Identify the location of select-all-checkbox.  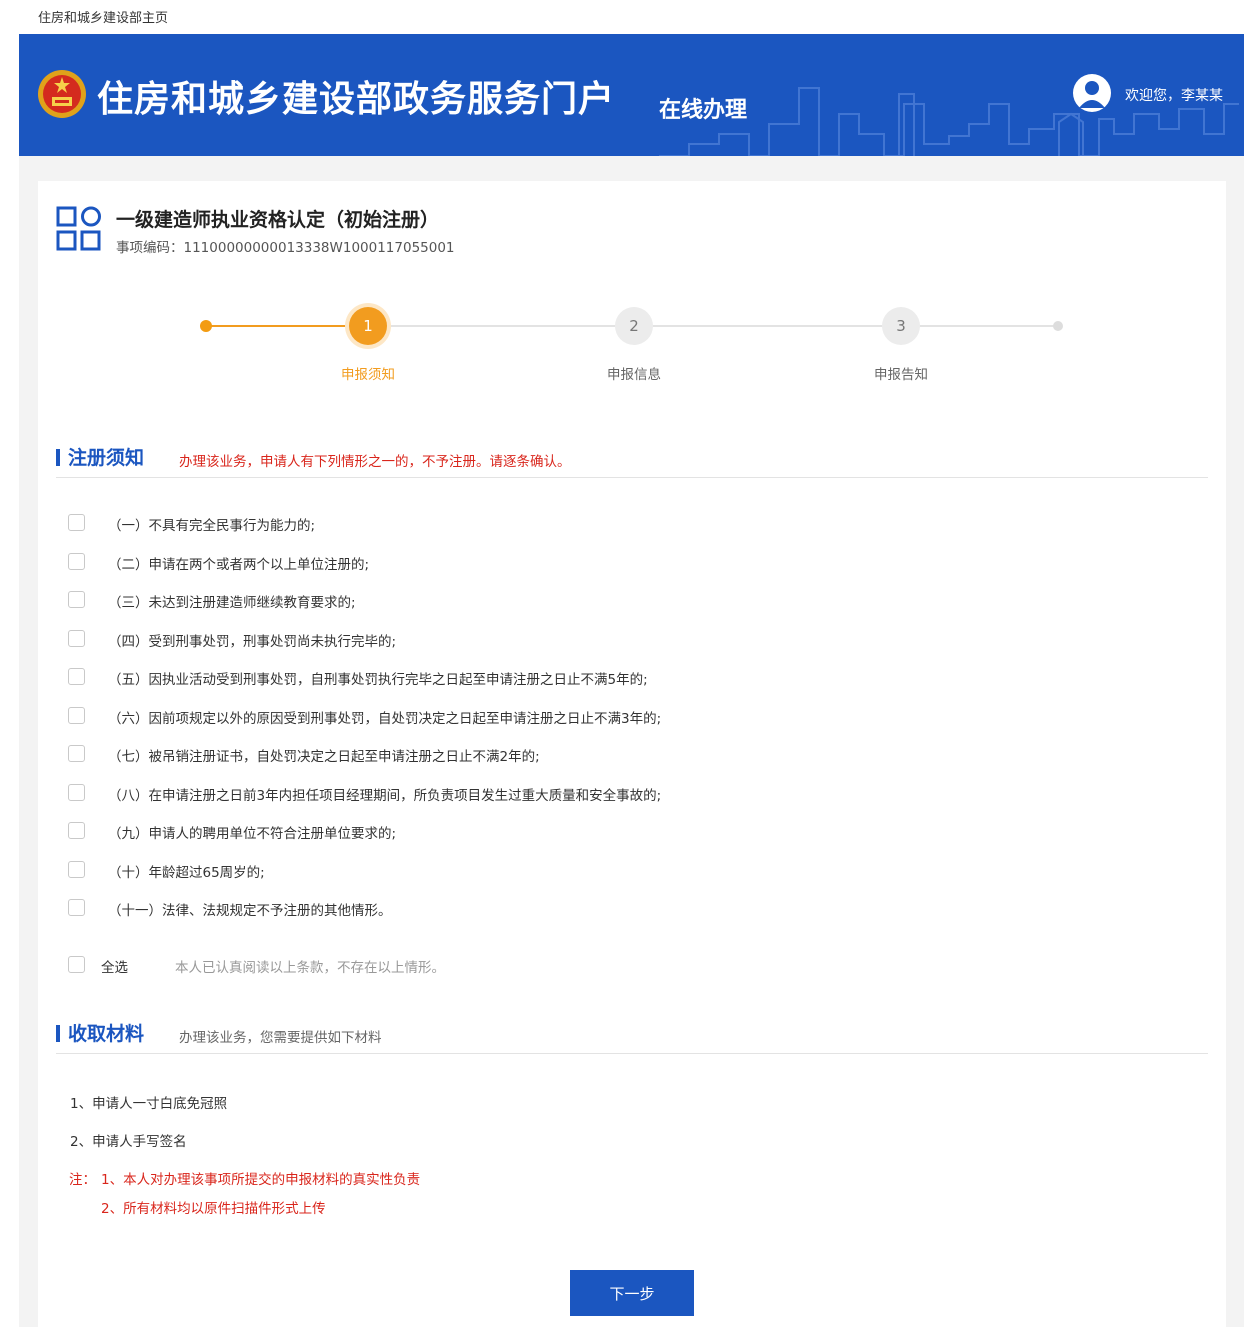
(76, 964).